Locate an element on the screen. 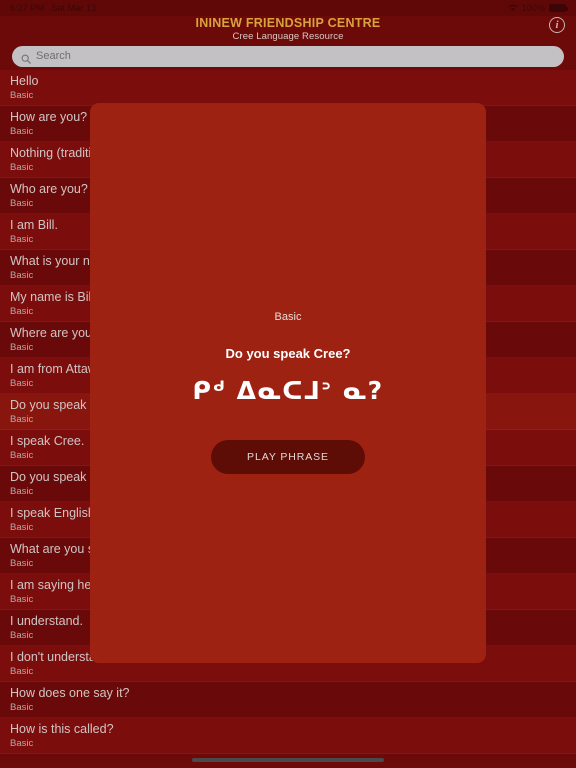  page-title: ININEW FRIENDSHIP CENTRE is located at coordinates (288, 22).